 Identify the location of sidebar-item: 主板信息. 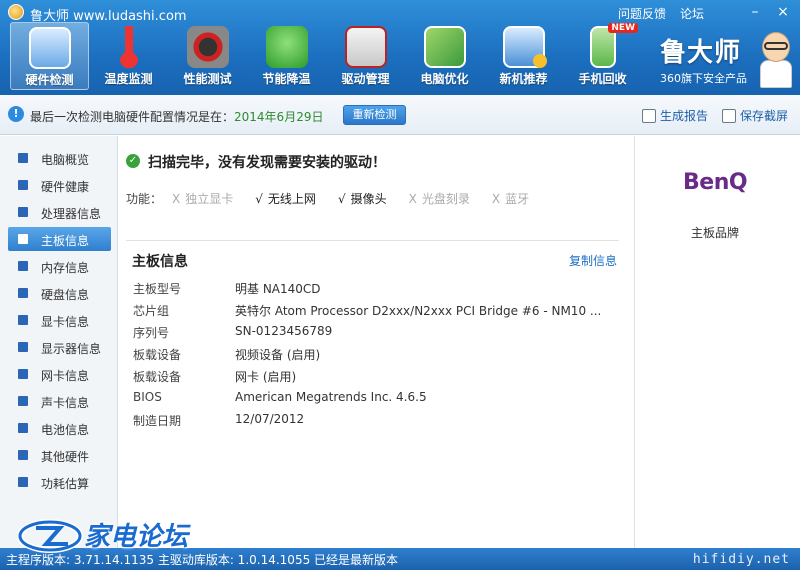
(59, 239).